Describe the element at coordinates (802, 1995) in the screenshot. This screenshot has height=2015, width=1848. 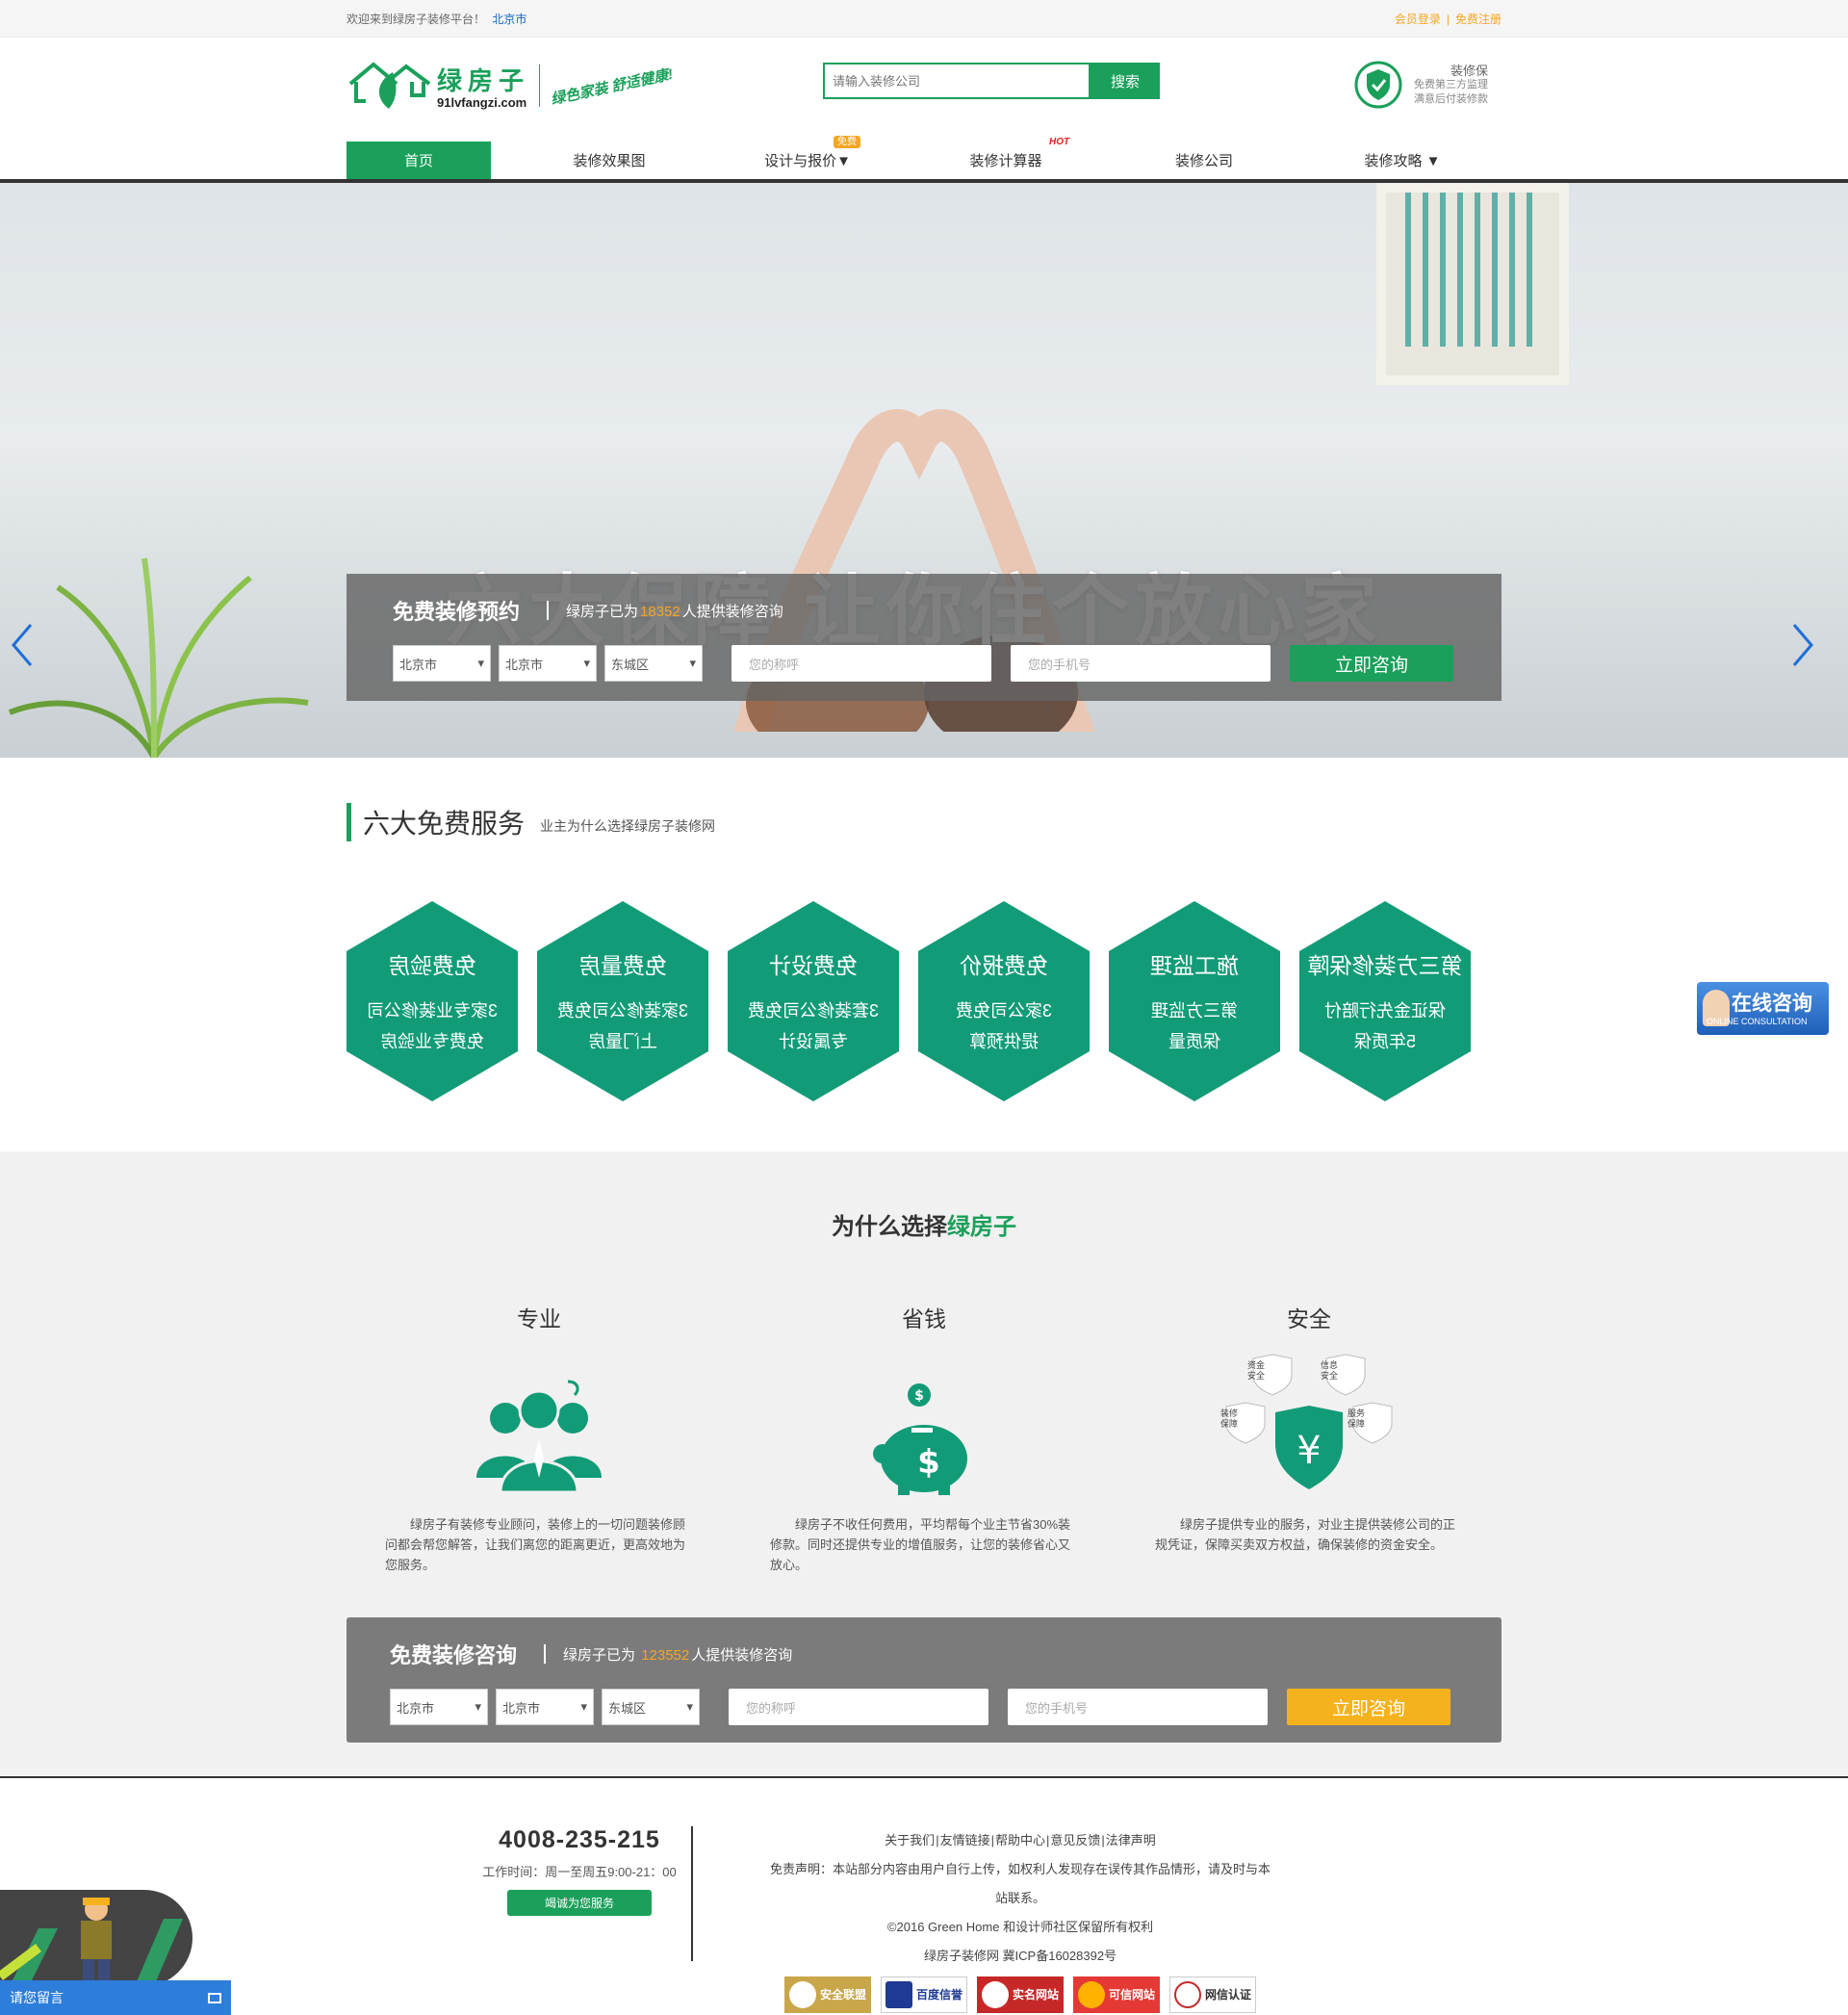
I see `v-icon` at that location.